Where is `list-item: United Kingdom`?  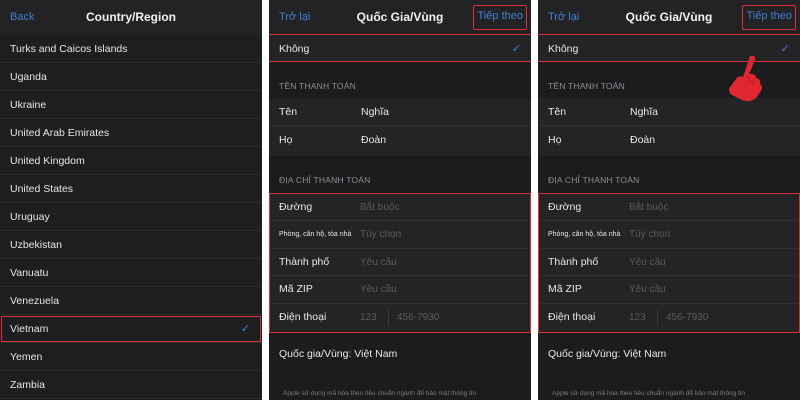
list-item: United Kingdom is located at coordinates (131, 161).